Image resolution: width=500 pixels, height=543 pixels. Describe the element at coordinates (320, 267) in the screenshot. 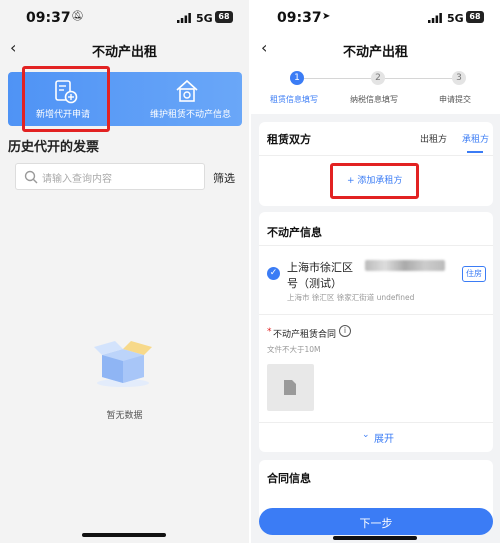

I see `address-line-1: 上海市徐汇区` at that location.